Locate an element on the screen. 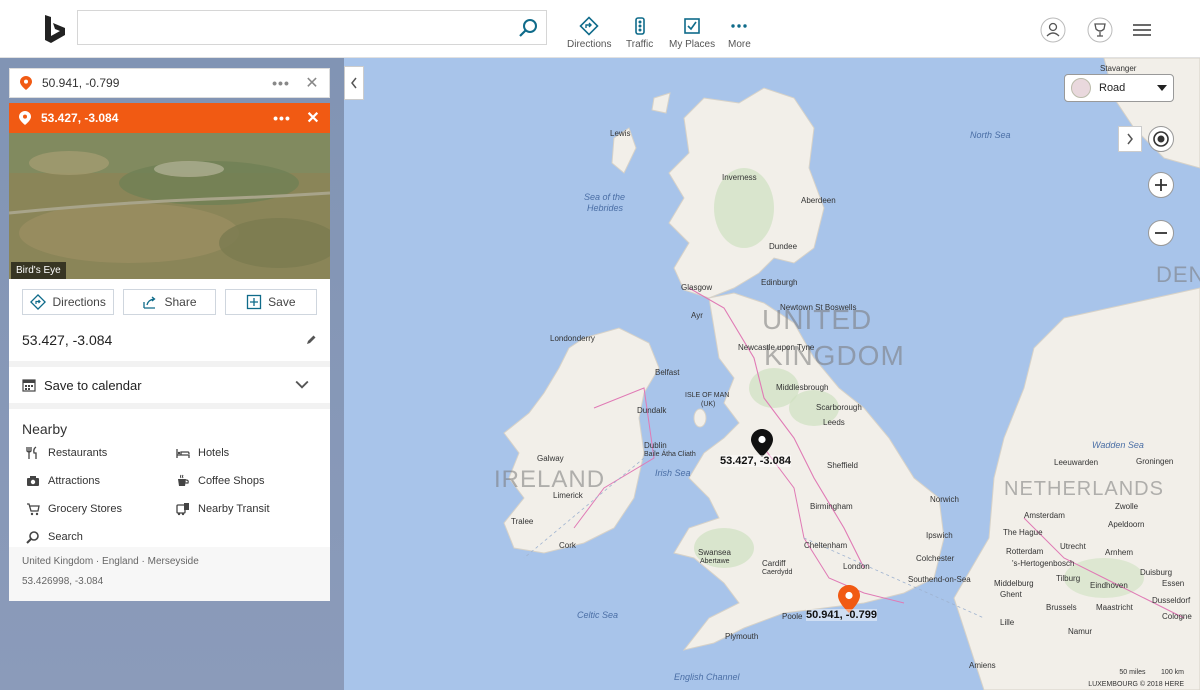 Image resolution: width=1200 pixels, height=690 pixels. rewards-trophy-icon is located at coordinates (1100, 30).